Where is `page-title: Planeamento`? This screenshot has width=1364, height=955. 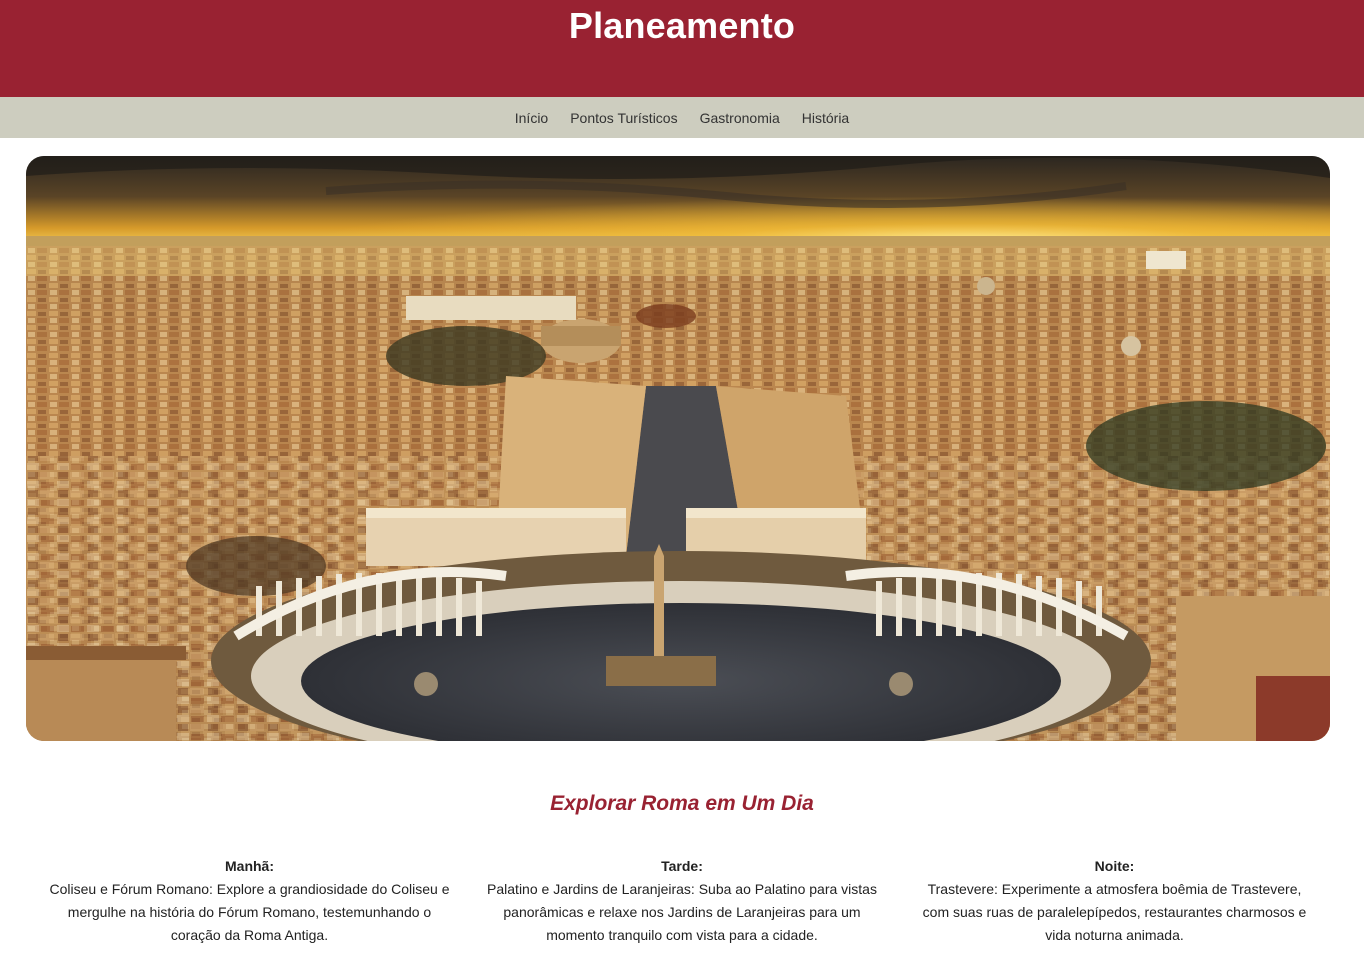 page-title: Planeamento is located at coordinates (682, 25).